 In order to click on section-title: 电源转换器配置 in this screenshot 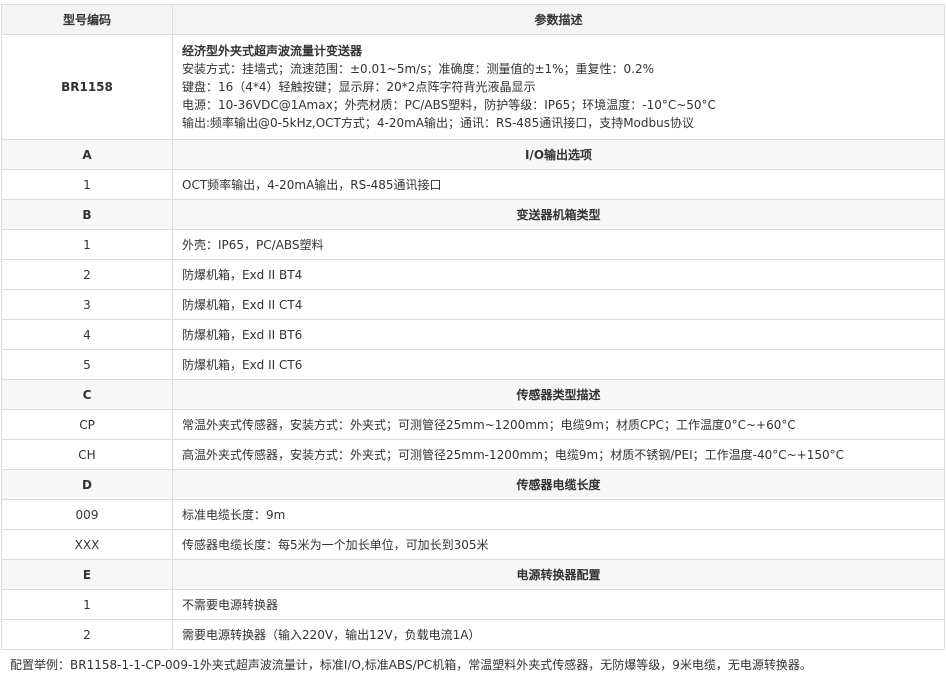, I will do `click(558, 574)`.